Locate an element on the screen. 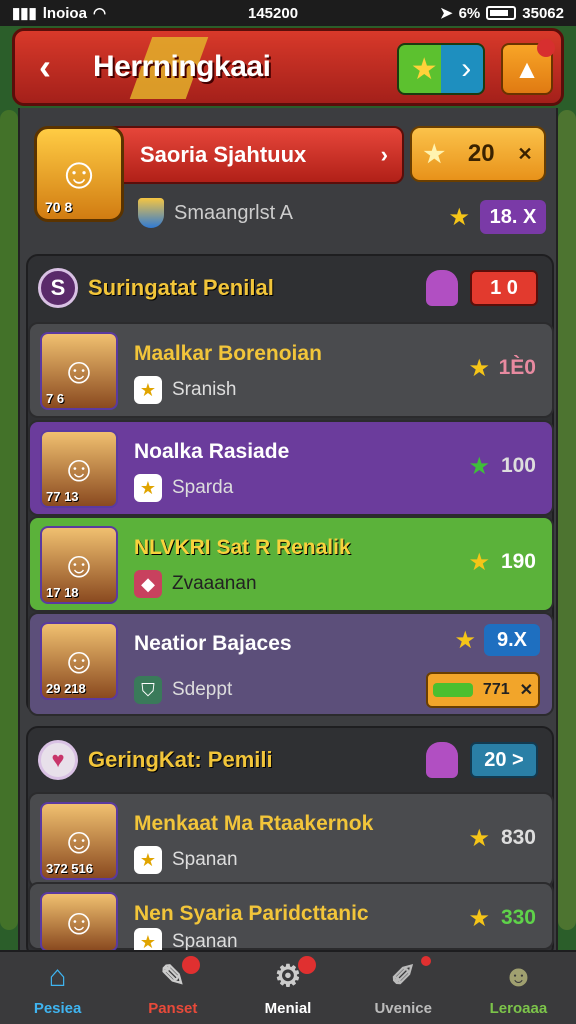  clock: 145200 is located at coordinates (273, 13).